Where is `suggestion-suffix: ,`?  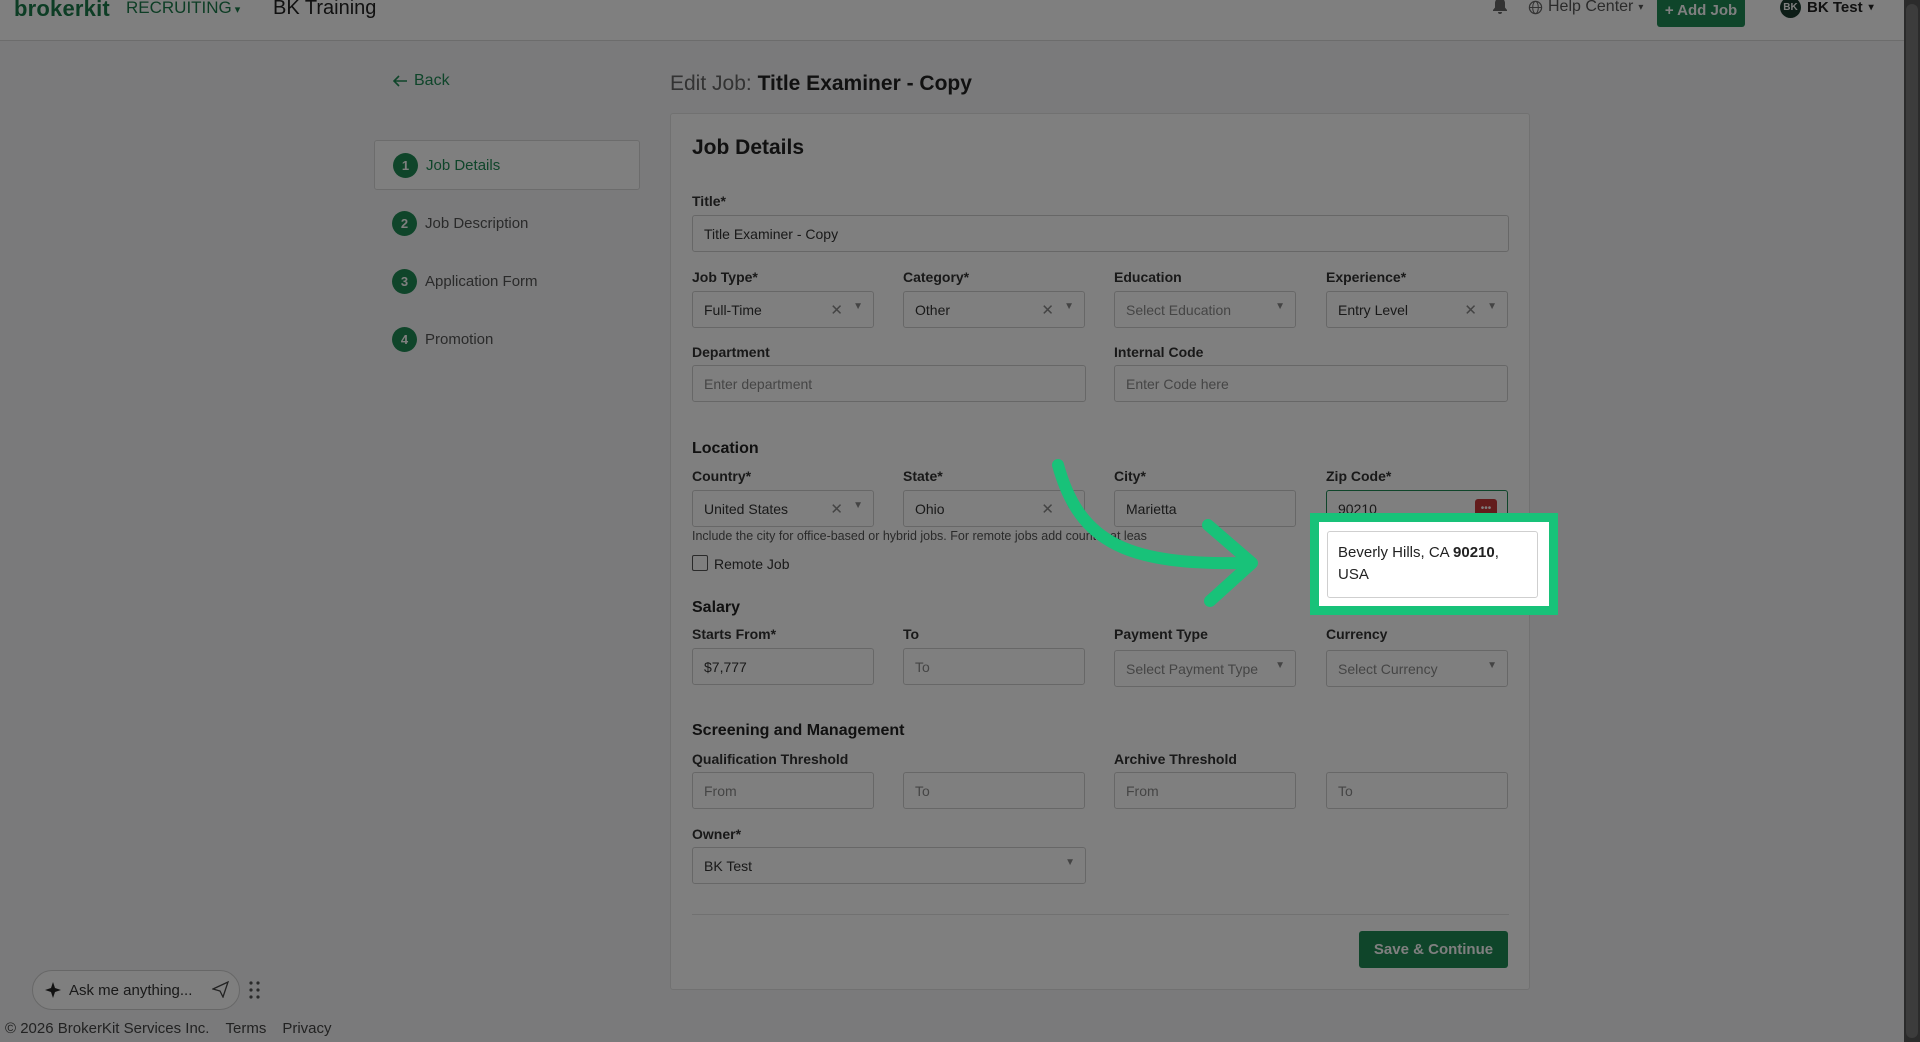
suggestion-suffix: , is located at coordinates (1496, 552).